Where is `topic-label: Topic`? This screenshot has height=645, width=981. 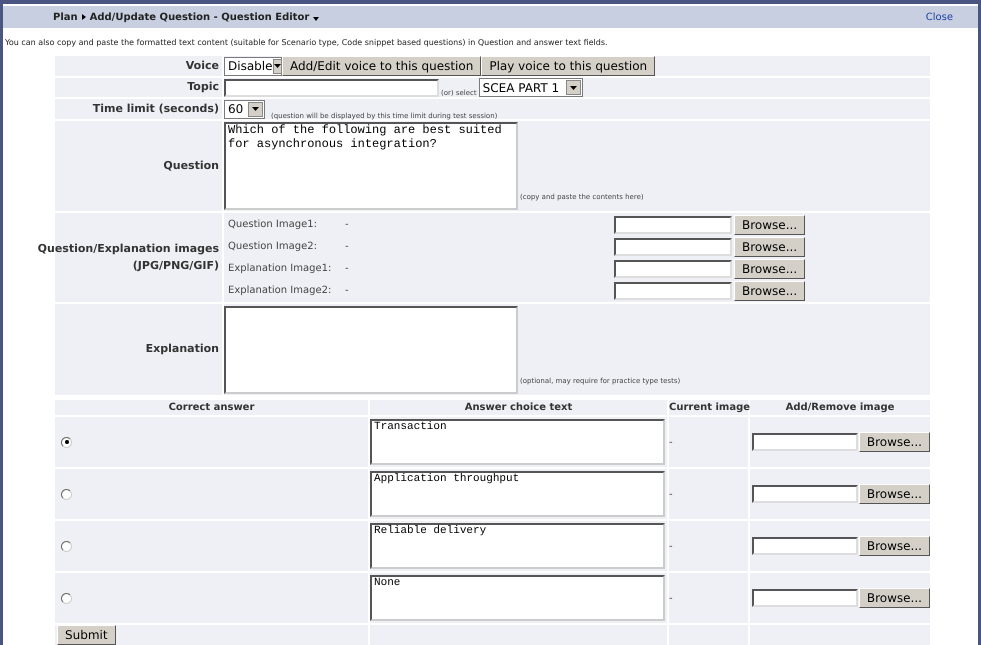
topic-label: Topic is located at coordinates (138, 87).